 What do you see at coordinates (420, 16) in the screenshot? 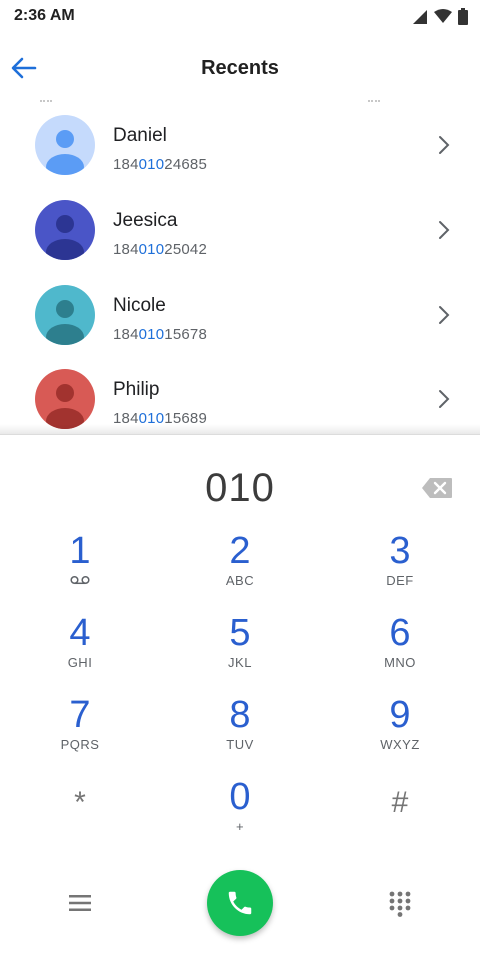
I see `signal-icon` at bounding box center [420, 16].